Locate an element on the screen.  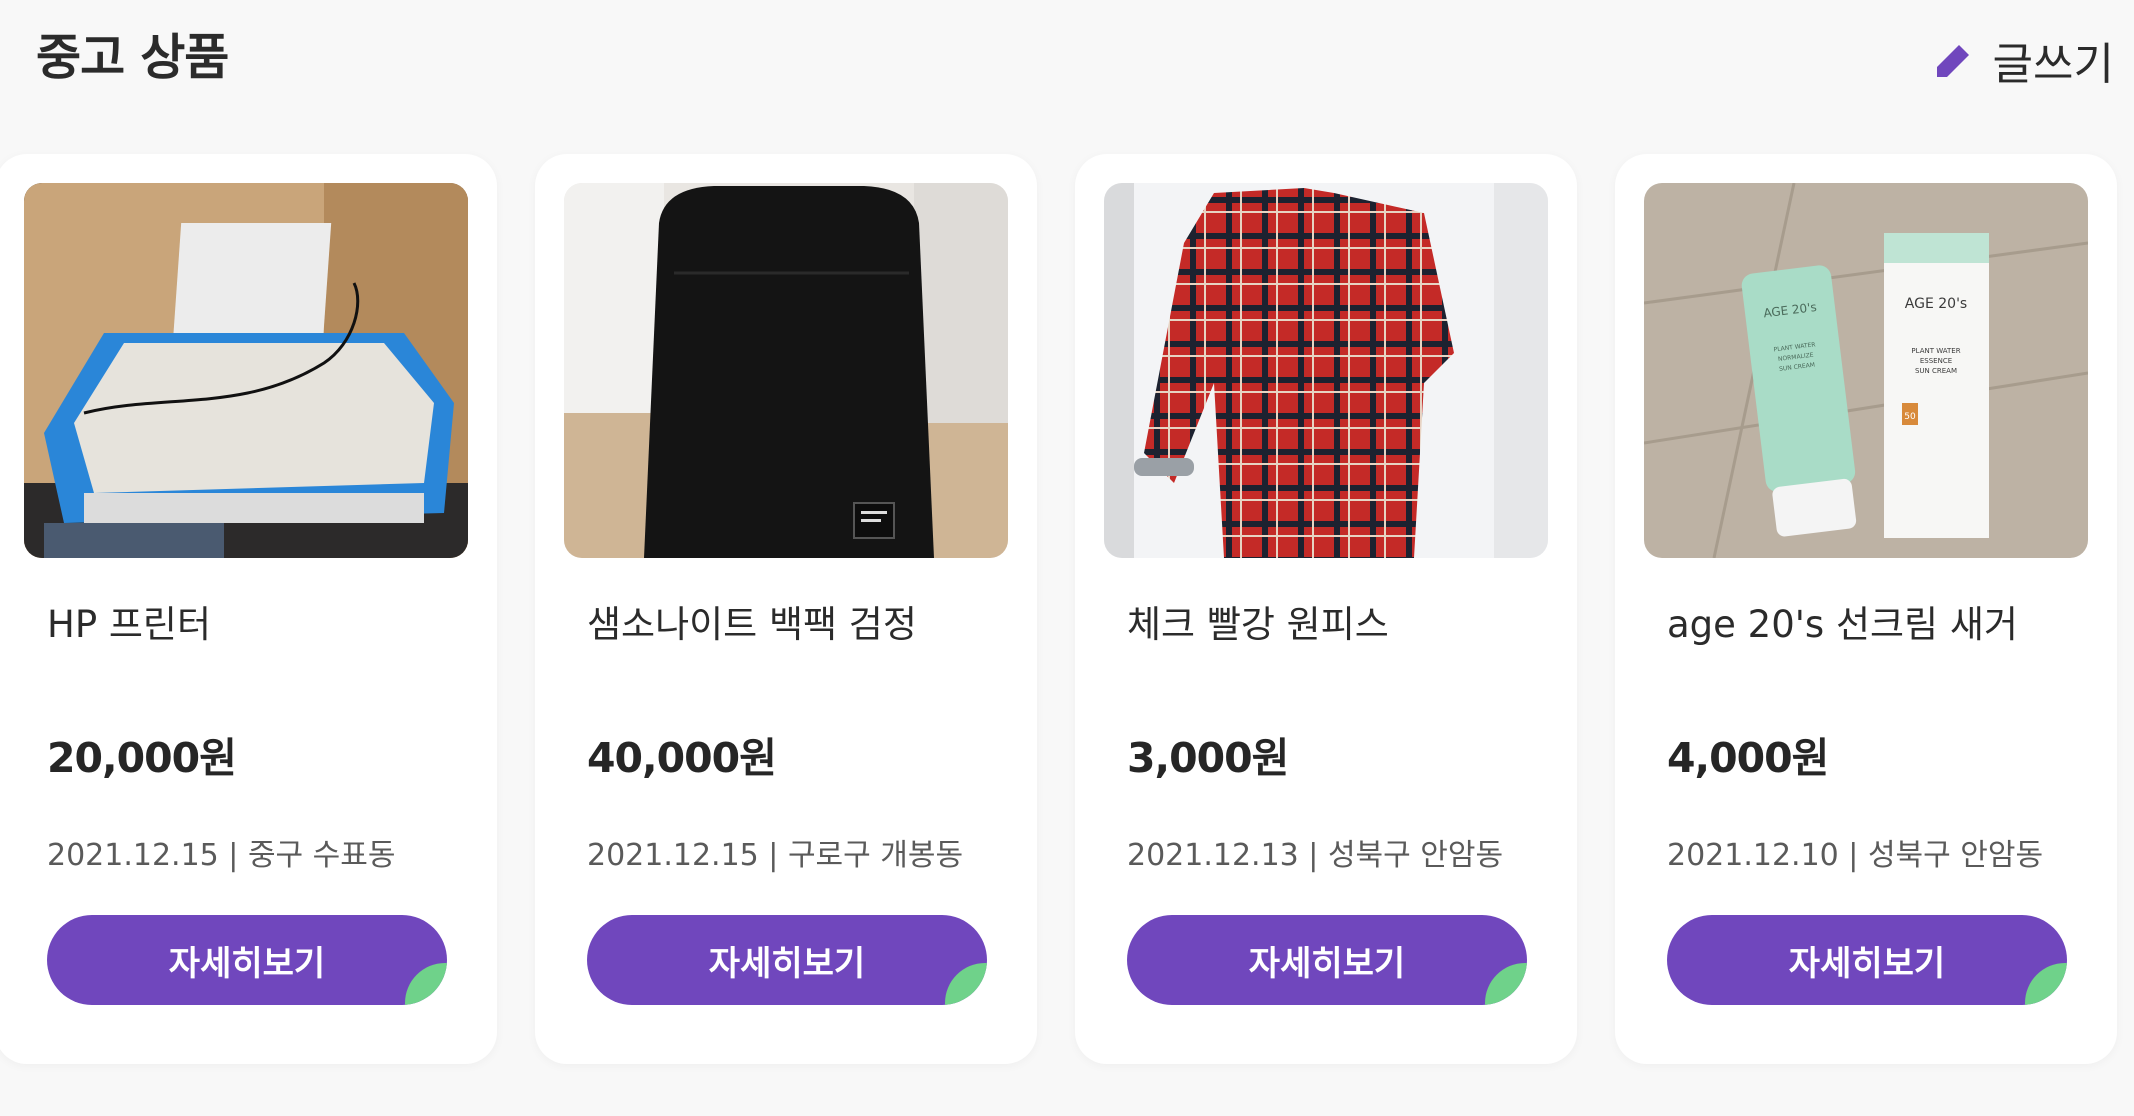
page-title: 중고 상품 is located at coordinates (132, 57).